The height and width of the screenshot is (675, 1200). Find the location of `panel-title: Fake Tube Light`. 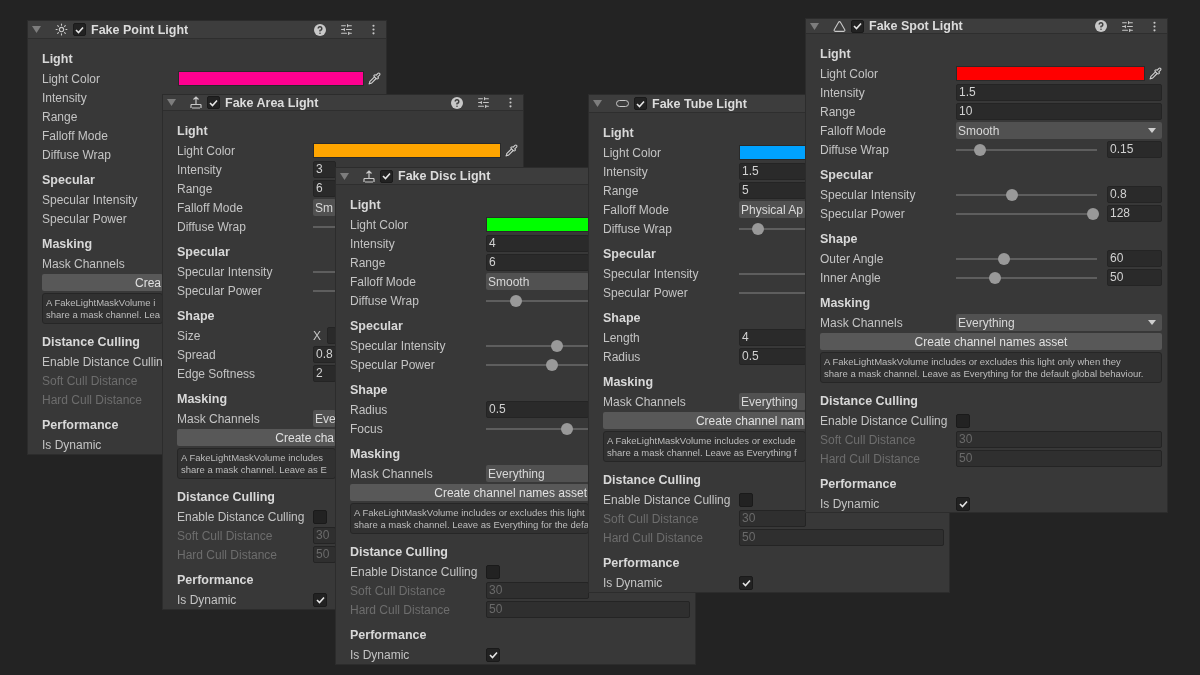

panel-title: Fake Tube Light is located at coordinates (699, 103).